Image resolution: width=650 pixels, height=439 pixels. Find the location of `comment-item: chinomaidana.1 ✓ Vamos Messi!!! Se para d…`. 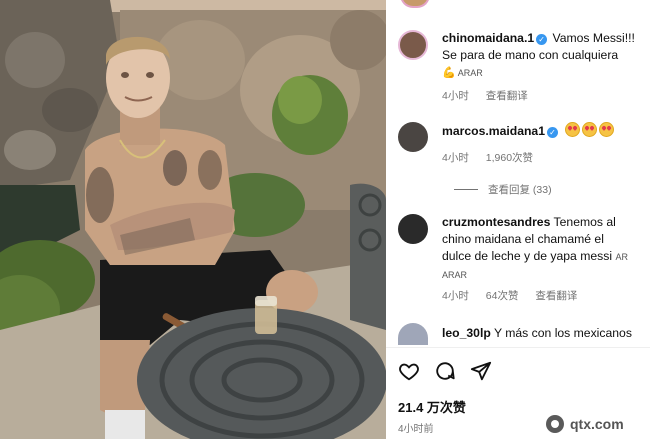

comment-item: chinomaidana.1 ✓ Vamos Messi!!! Se para d… is located at coordinates (521, 66).